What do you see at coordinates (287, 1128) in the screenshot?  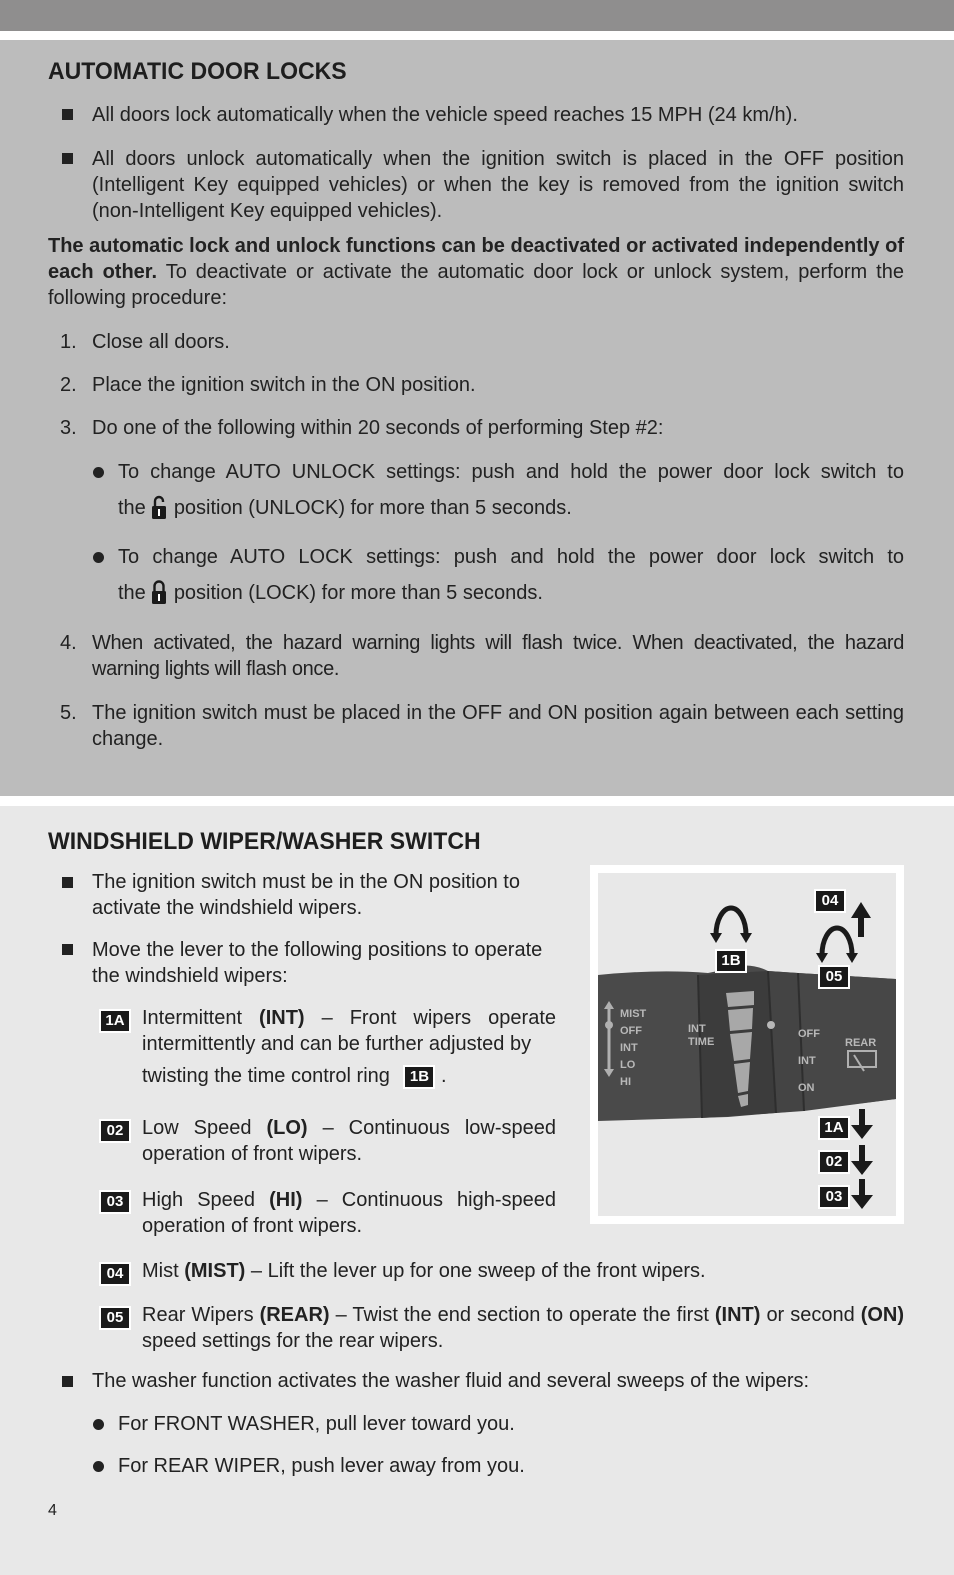 I see `item-bold: (LO)` at bounding box center [287, 1128].